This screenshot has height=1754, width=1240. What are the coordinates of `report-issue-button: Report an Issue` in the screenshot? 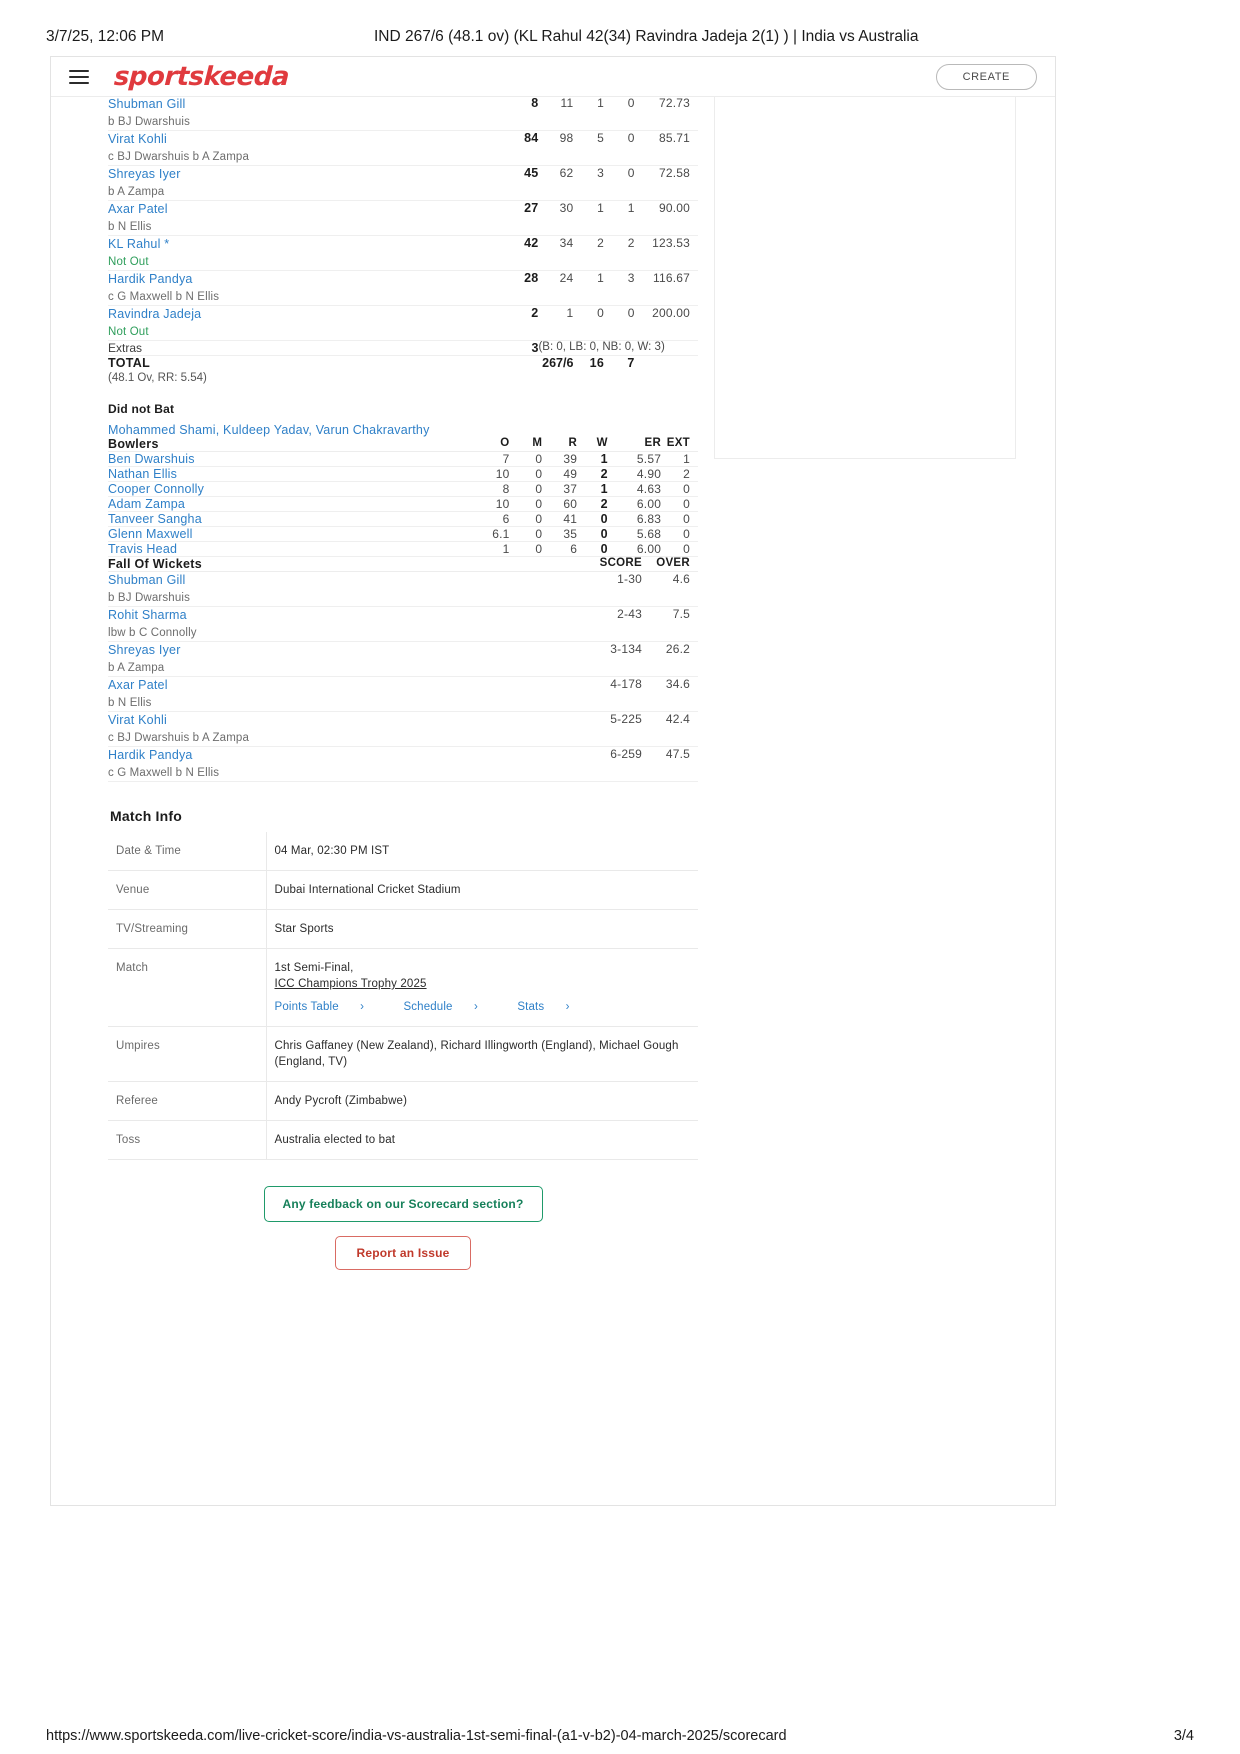 It's located at (403, 1253).